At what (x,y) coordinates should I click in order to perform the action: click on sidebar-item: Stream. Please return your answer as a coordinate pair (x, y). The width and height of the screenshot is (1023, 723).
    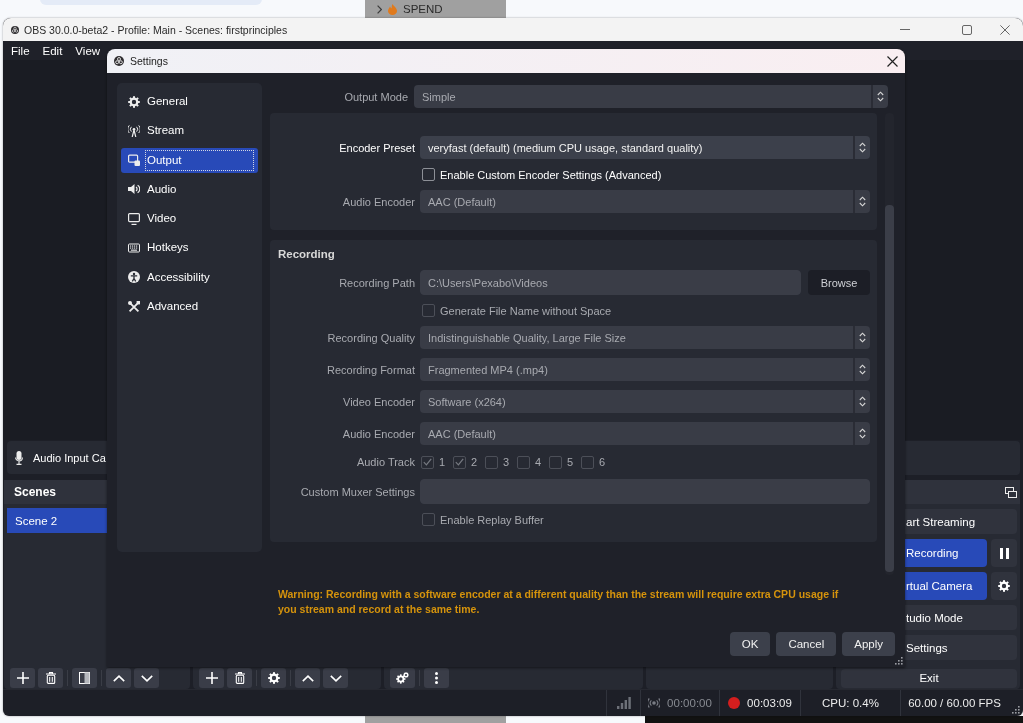
    Looking at the image, I should click on (189, 131).